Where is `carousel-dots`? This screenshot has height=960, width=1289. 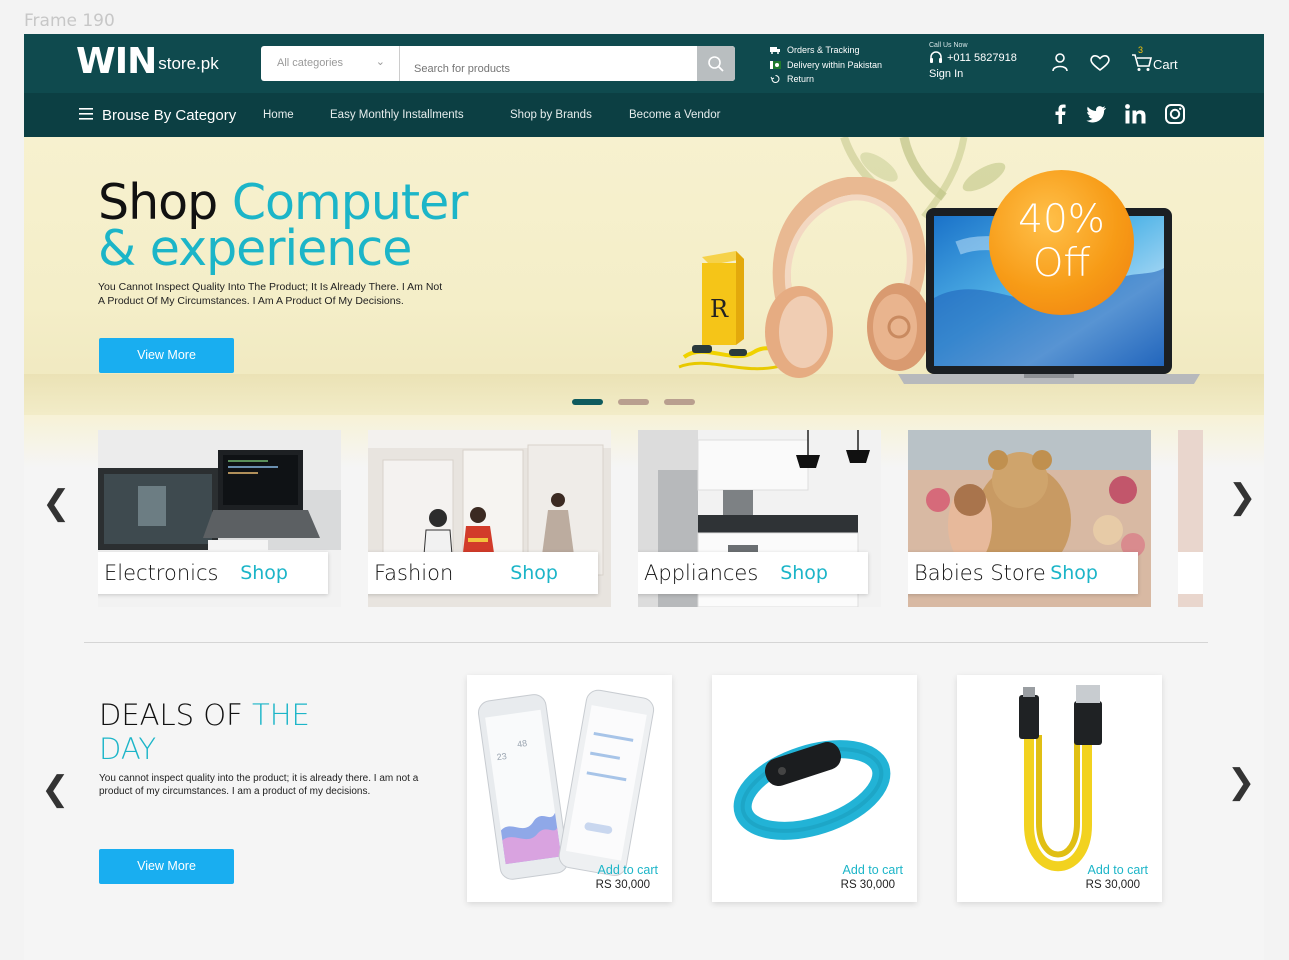
carousel-dots is located at coordinates (633, 402).